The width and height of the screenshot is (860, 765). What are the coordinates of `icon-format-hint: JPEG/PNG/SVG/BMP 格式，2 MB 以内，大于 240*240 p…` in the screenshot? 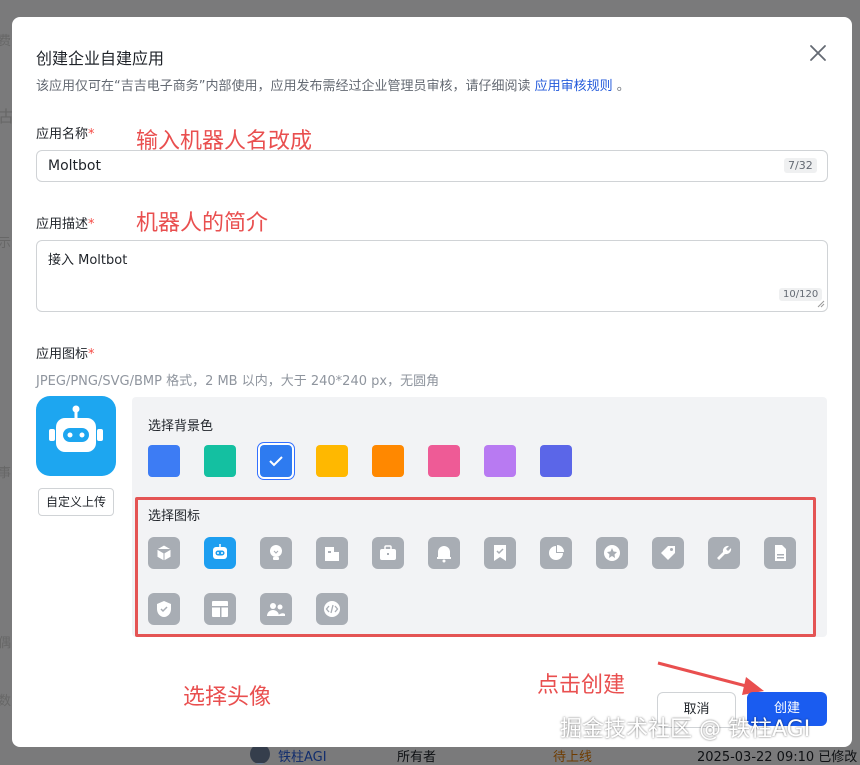 It's located at (238, 381).